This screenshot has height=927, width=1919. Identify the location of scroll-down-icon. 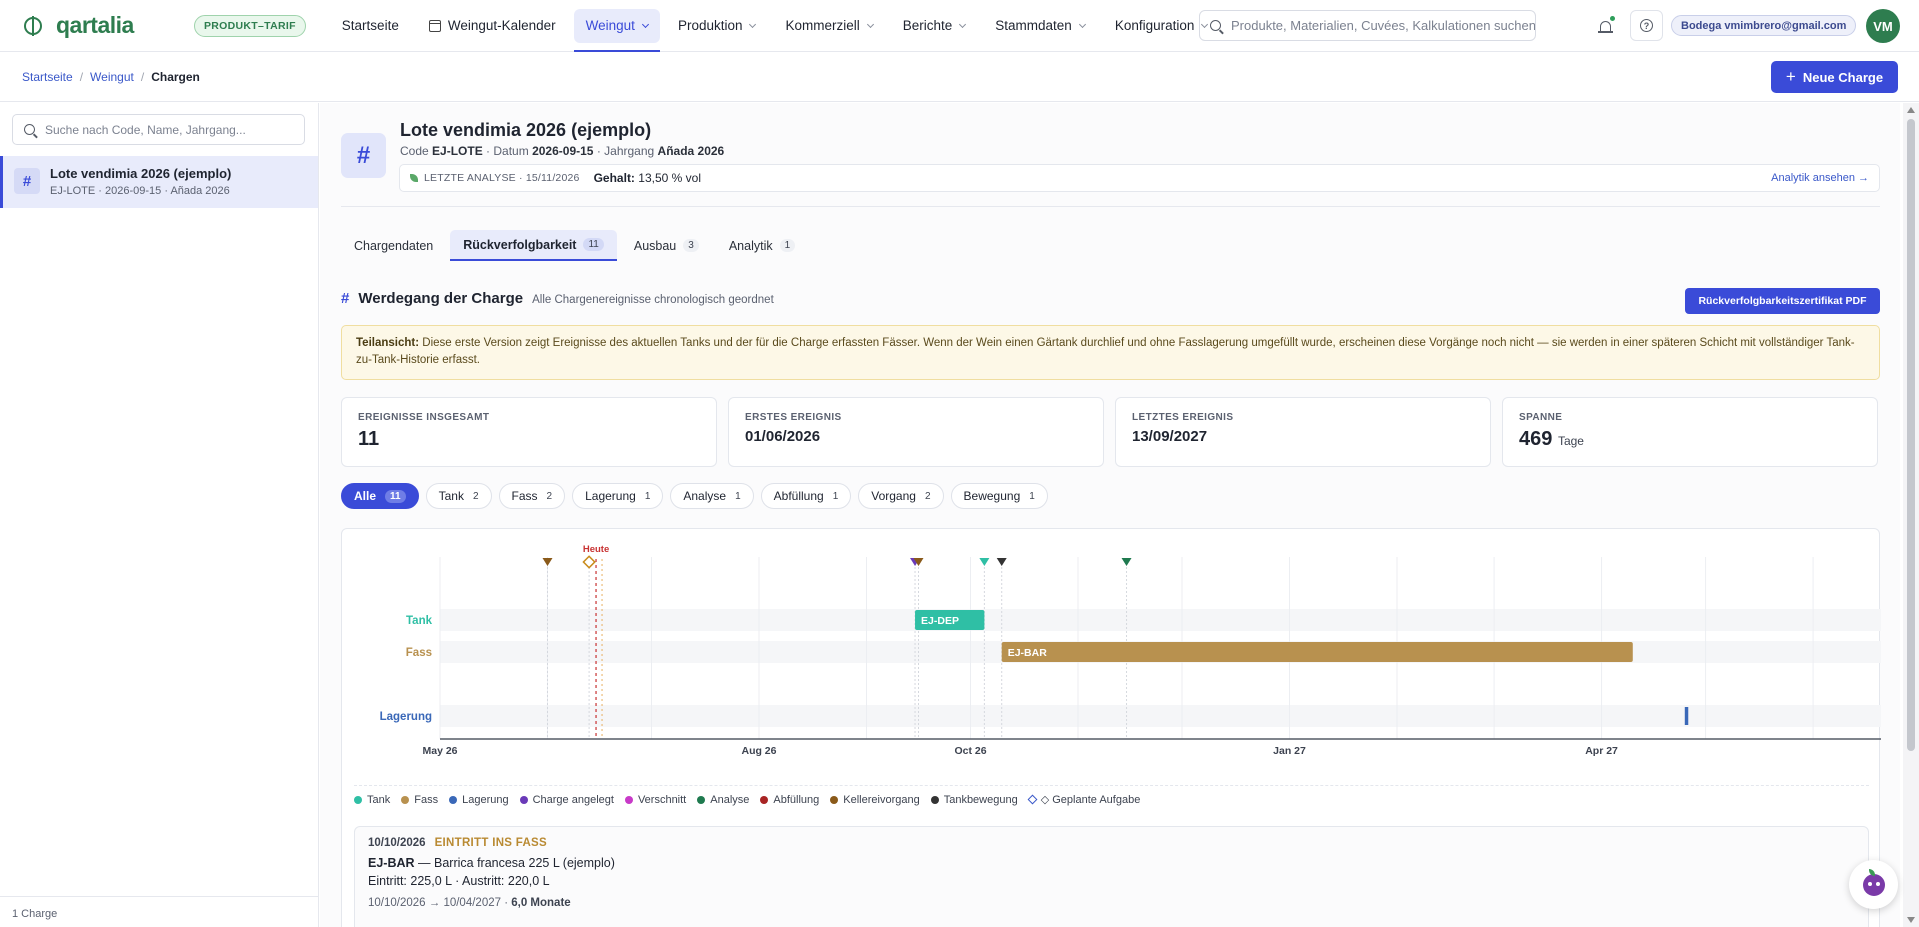
(1911, 920).